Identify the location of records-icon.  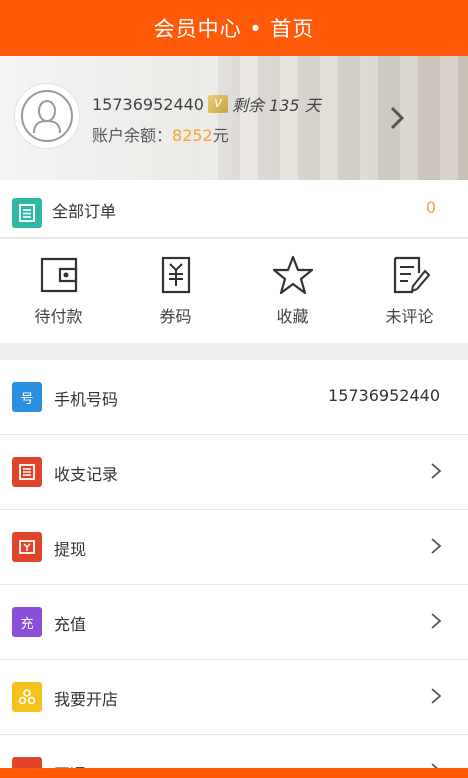
(27, 472).